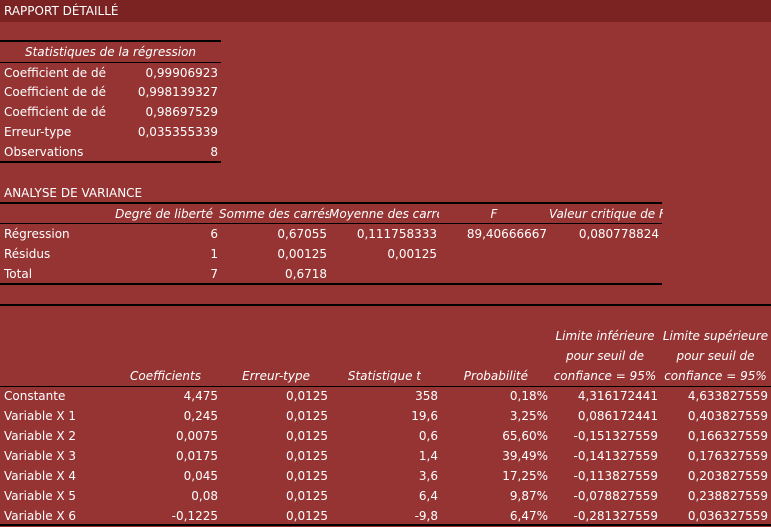  What do you see at coordinates (57, 234) in the screenshot?
I see `anova-row-label: Régression` at bounding box center [57, 234].